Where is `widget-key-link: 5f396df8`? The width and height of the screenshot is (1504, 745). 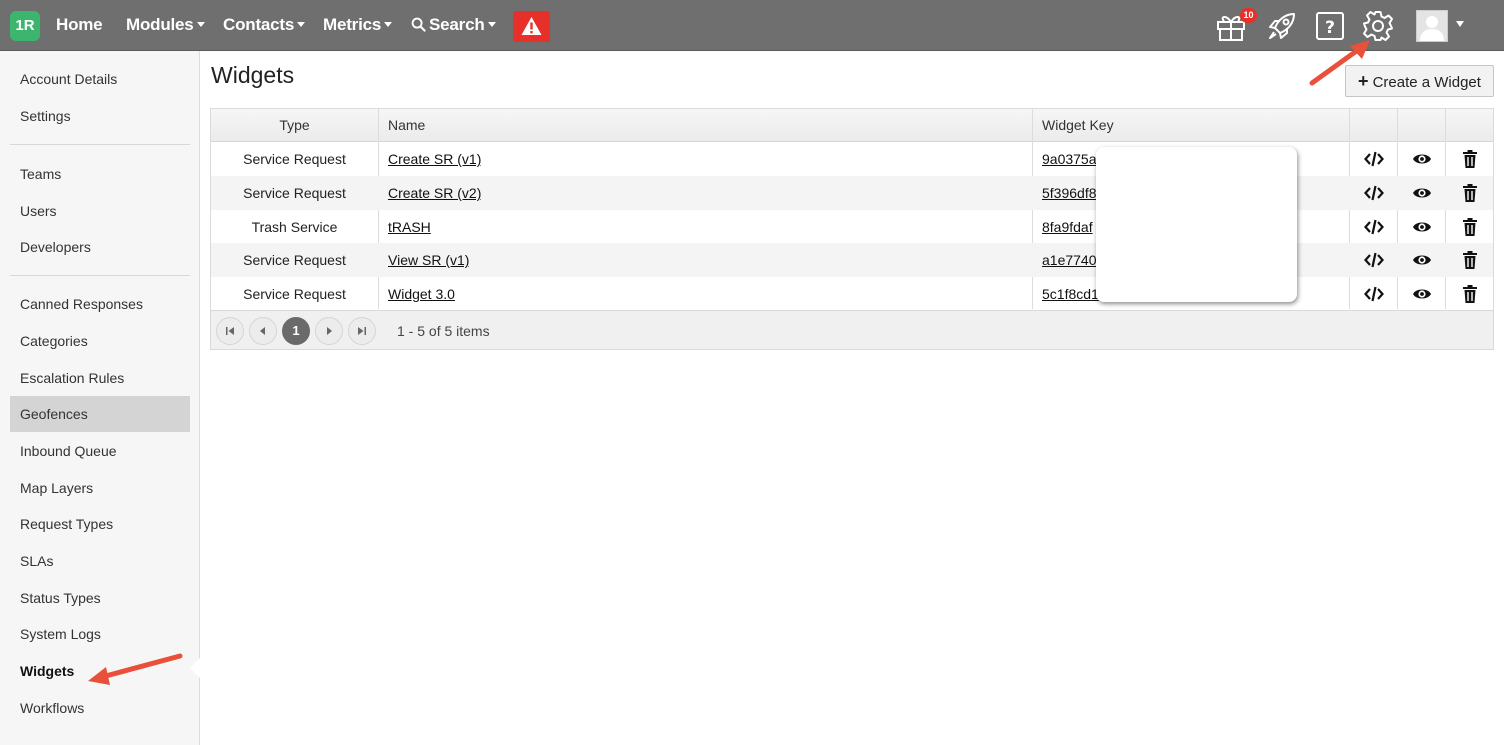 widget-key-link: 5f396df8 is located at coordinates (1069, 193).